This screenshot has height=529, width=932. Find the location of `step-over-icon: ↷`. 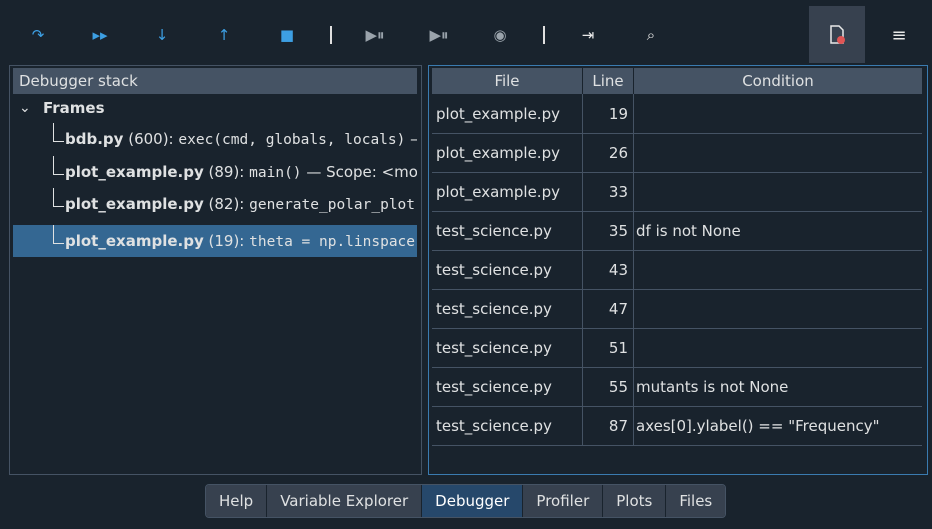

step-over-icon: ↷ is located at coordinates (38, 35).